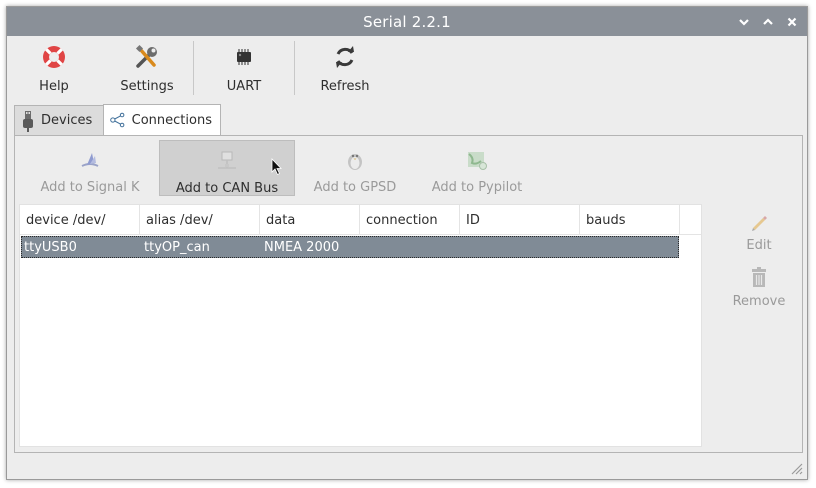 The height and width of the screenshot is (488, 816). Describe the element at coordinates (227, 188) in the screenshot. I see `add-to-can-bus-label: Add to CAN Bus` at that location.